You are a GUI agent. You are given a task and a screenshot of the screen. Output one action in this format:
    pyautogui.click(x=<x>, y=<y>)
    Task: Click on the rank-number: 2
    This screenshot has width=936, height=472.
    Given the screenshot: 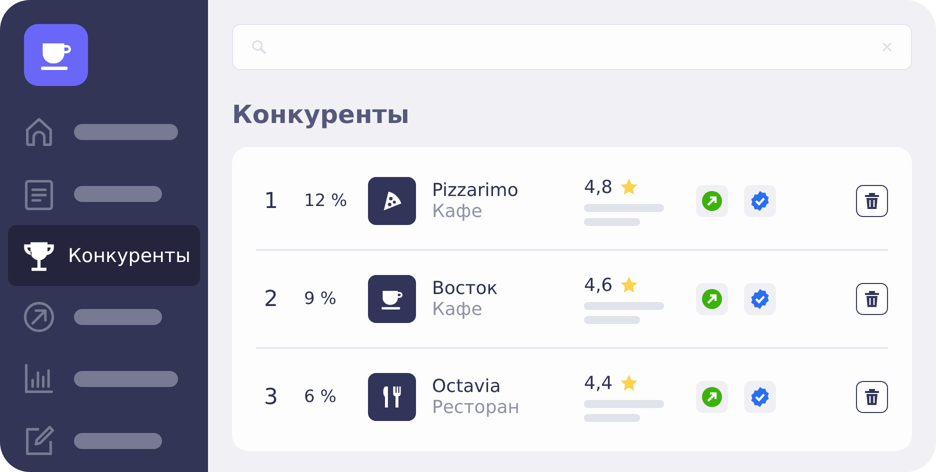 What is the action you would take?
    pyautogui.click(x=271, y=299)
    